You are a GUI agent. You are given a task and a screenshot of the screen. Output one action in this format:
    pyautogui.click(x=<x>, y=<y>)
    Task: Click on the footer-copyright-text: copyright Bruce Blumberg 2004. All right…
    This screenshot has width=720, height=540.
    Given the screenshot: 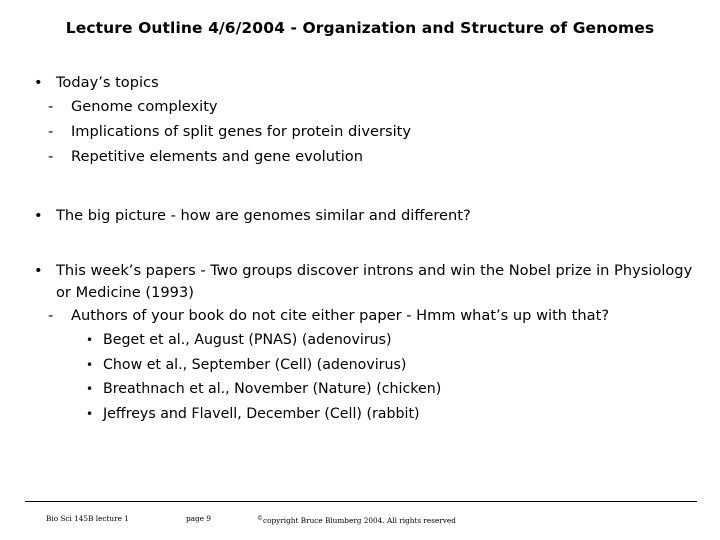 What is the action you would take?
    pyautogui.click(x=359, y=520)
    